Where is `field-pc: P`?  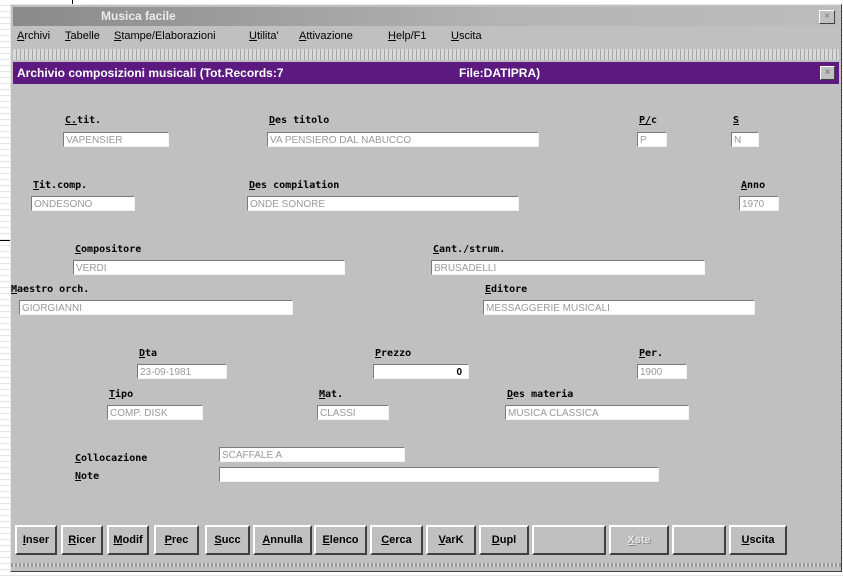 field-pc: P is located at coordinates (652, 139).